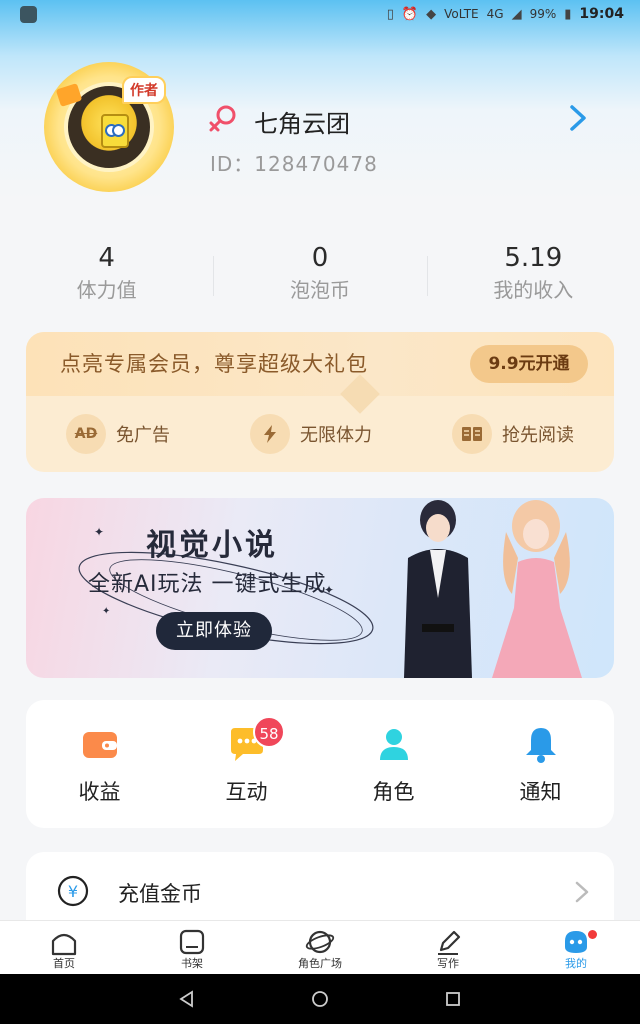 The width and height of the screenshot is (640, 1024). I want to click on female-icon, so click(222, 118).